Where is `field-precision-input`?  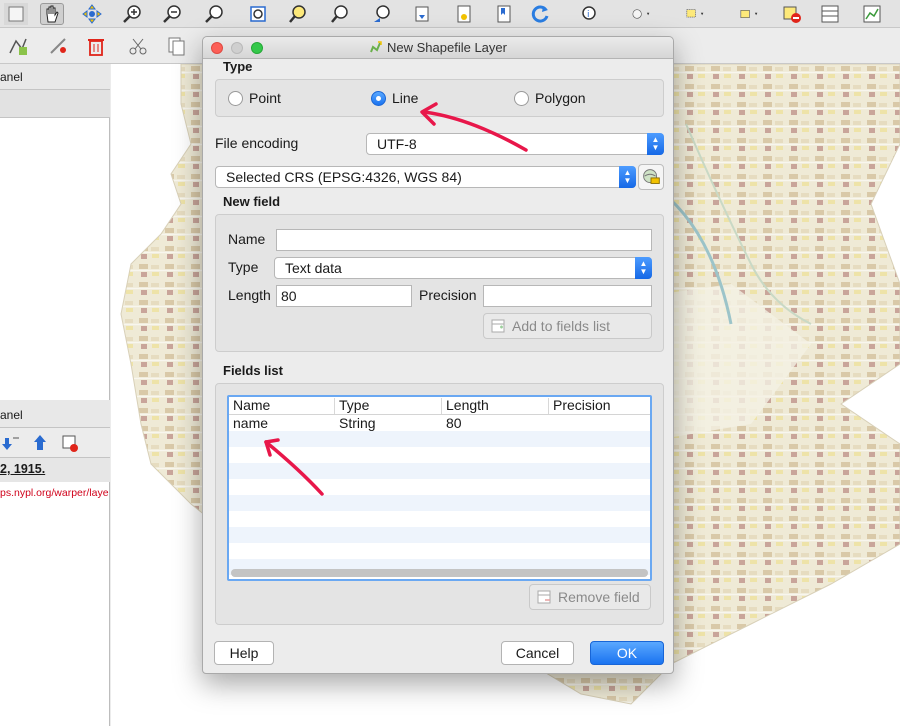
field-precision-input is located at coordinates (567, 296).